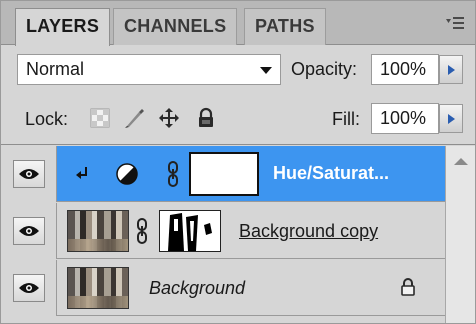  I want to click on tab-paths: PATHS, so click(285, 26).